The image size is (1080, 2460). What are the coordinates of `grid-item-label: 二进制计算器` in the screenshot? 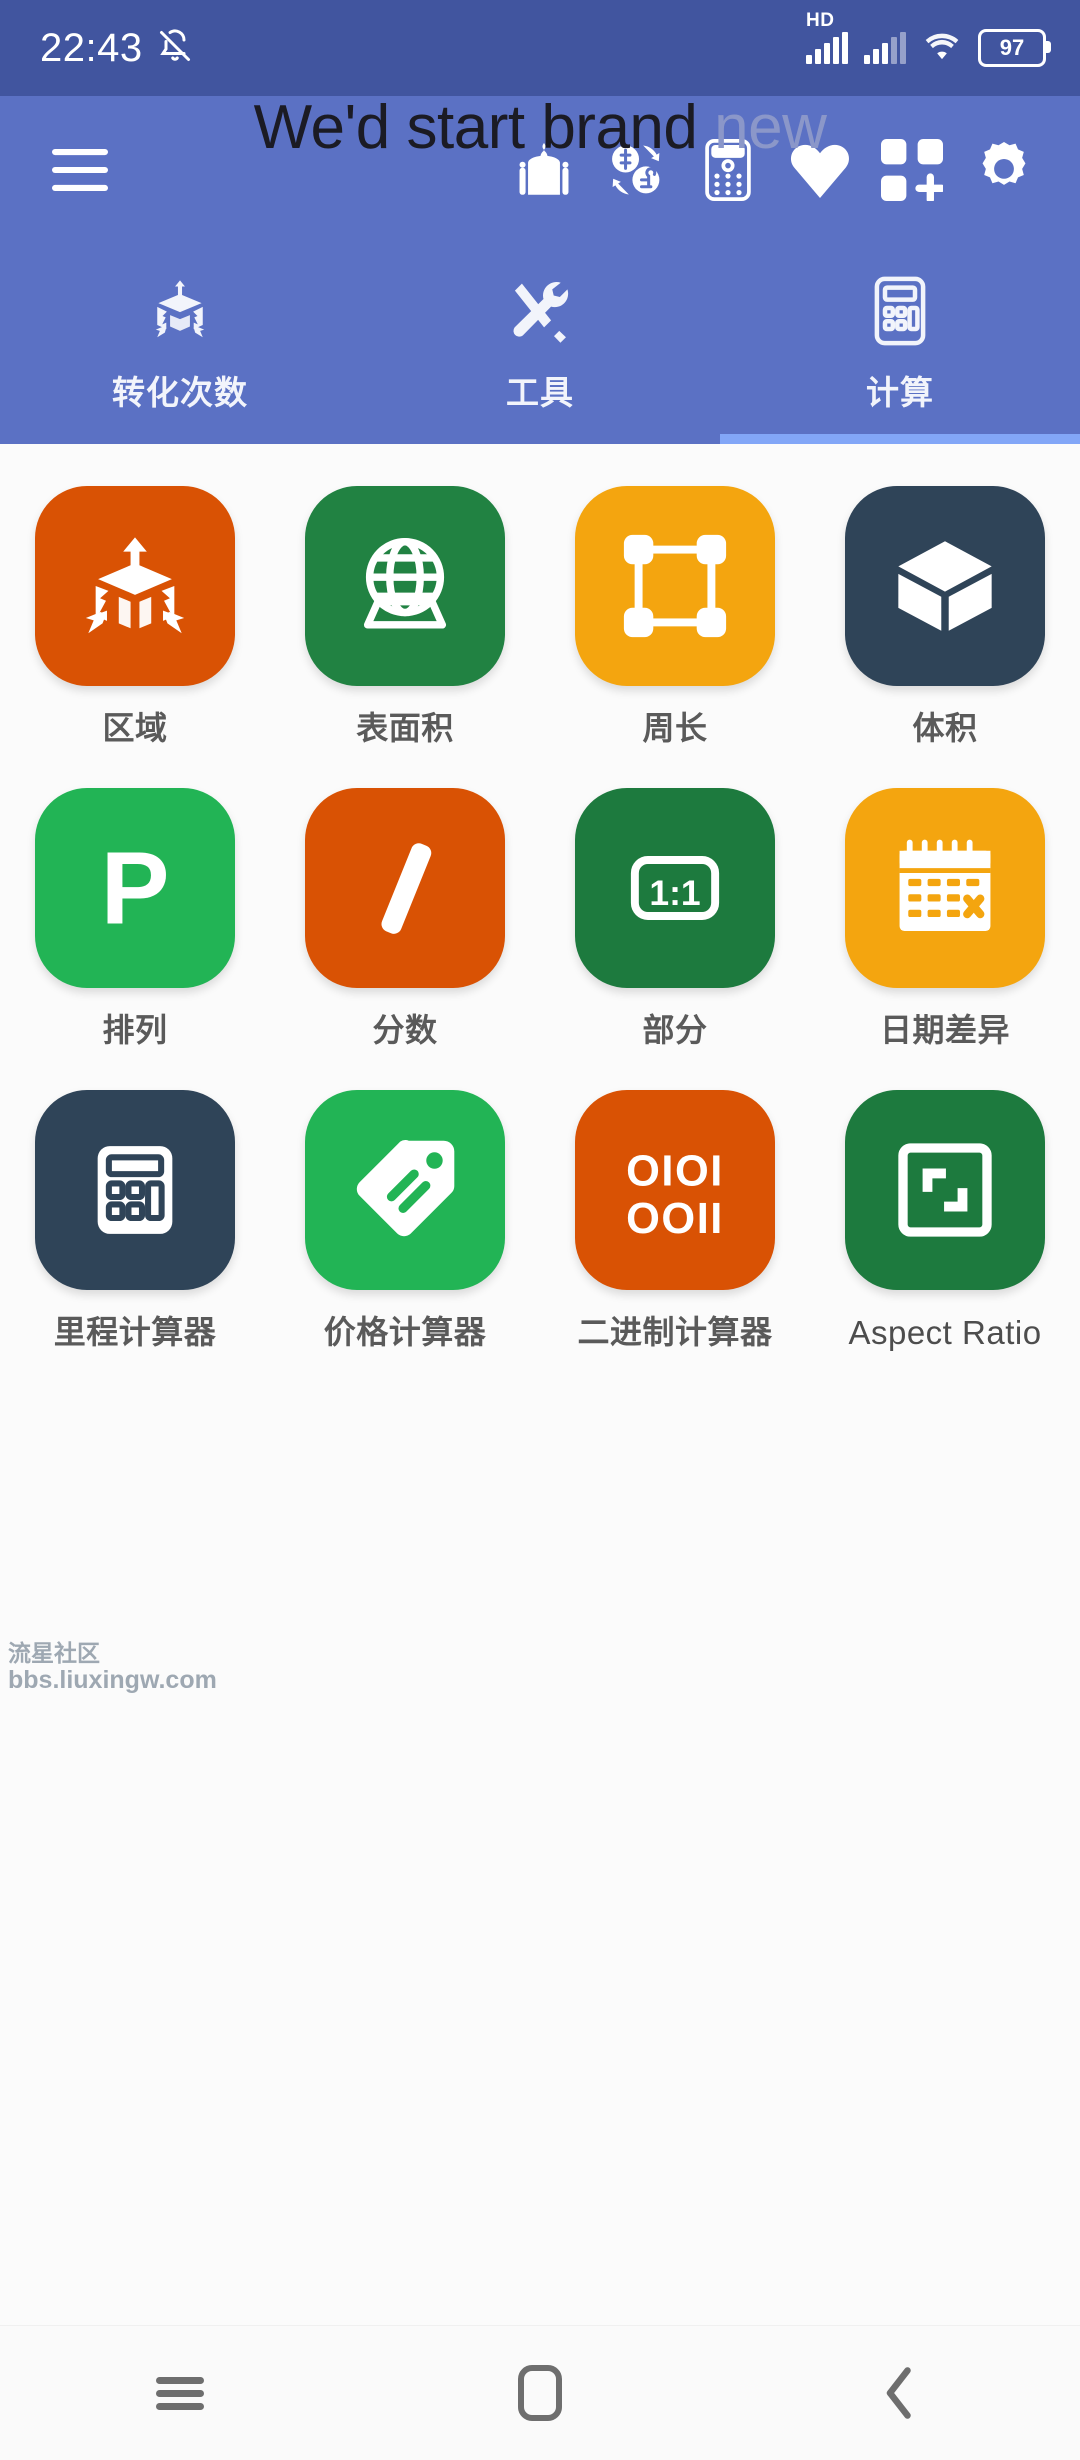 It's located at (675, 1332).